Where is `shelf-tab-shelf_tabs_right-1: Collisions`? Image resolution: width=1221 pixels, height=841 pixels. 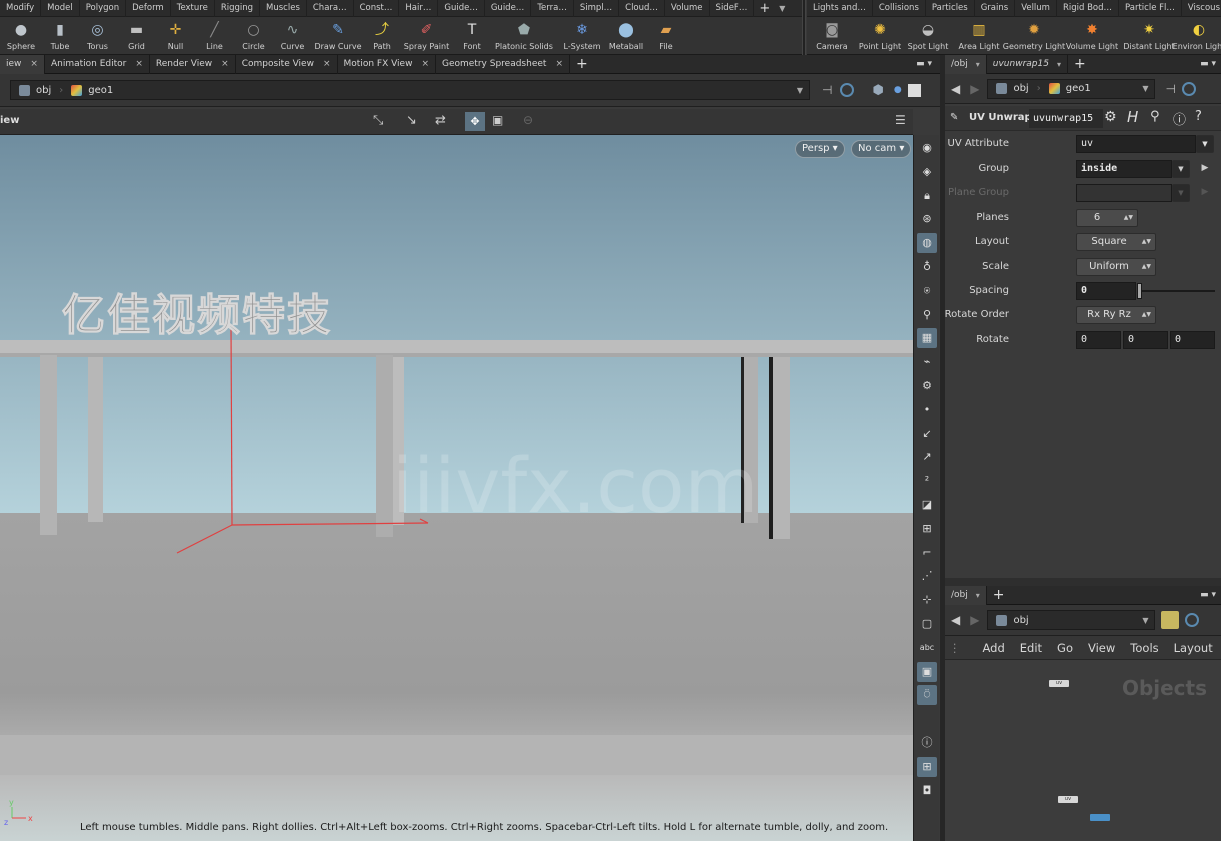
shelf-tab-shelf_tabs_right-1: Collisions is located at coordinates (899, 8).